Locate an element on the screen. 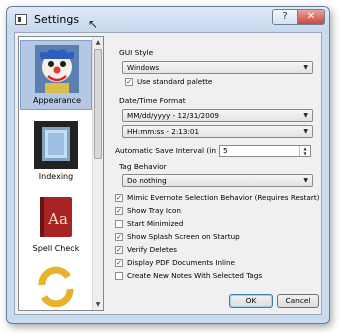 The image size is (340, 333). scroll-down-icon: ▼ is located at coordinates (98, 304).